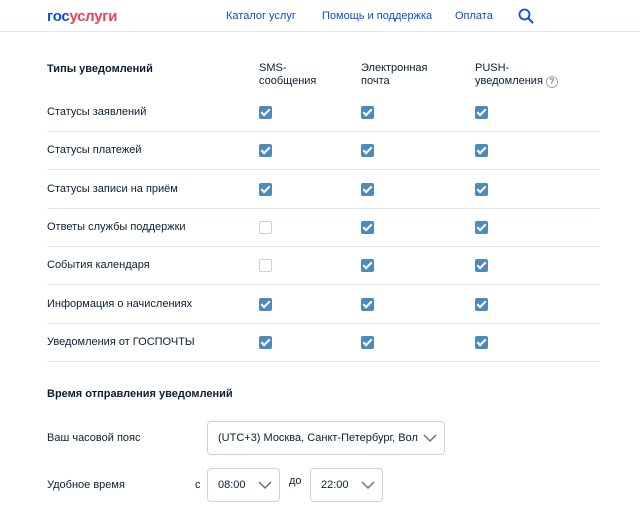 Image resolution: width=640 pixels, height=522 pixels. Describe the element at coordinates (198, 485) in the screenshot. I see `time-from-label: с` at that location.